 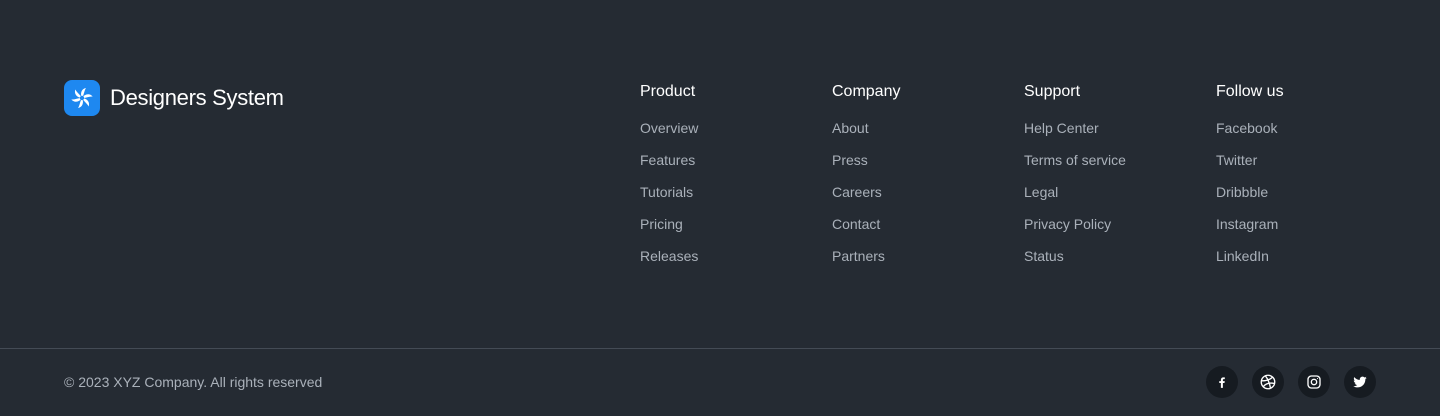 What do you see at coordinates (669, 256) in the screenshot?
I see `footer-link-releases: Releases` at bounding box center [669, 256].